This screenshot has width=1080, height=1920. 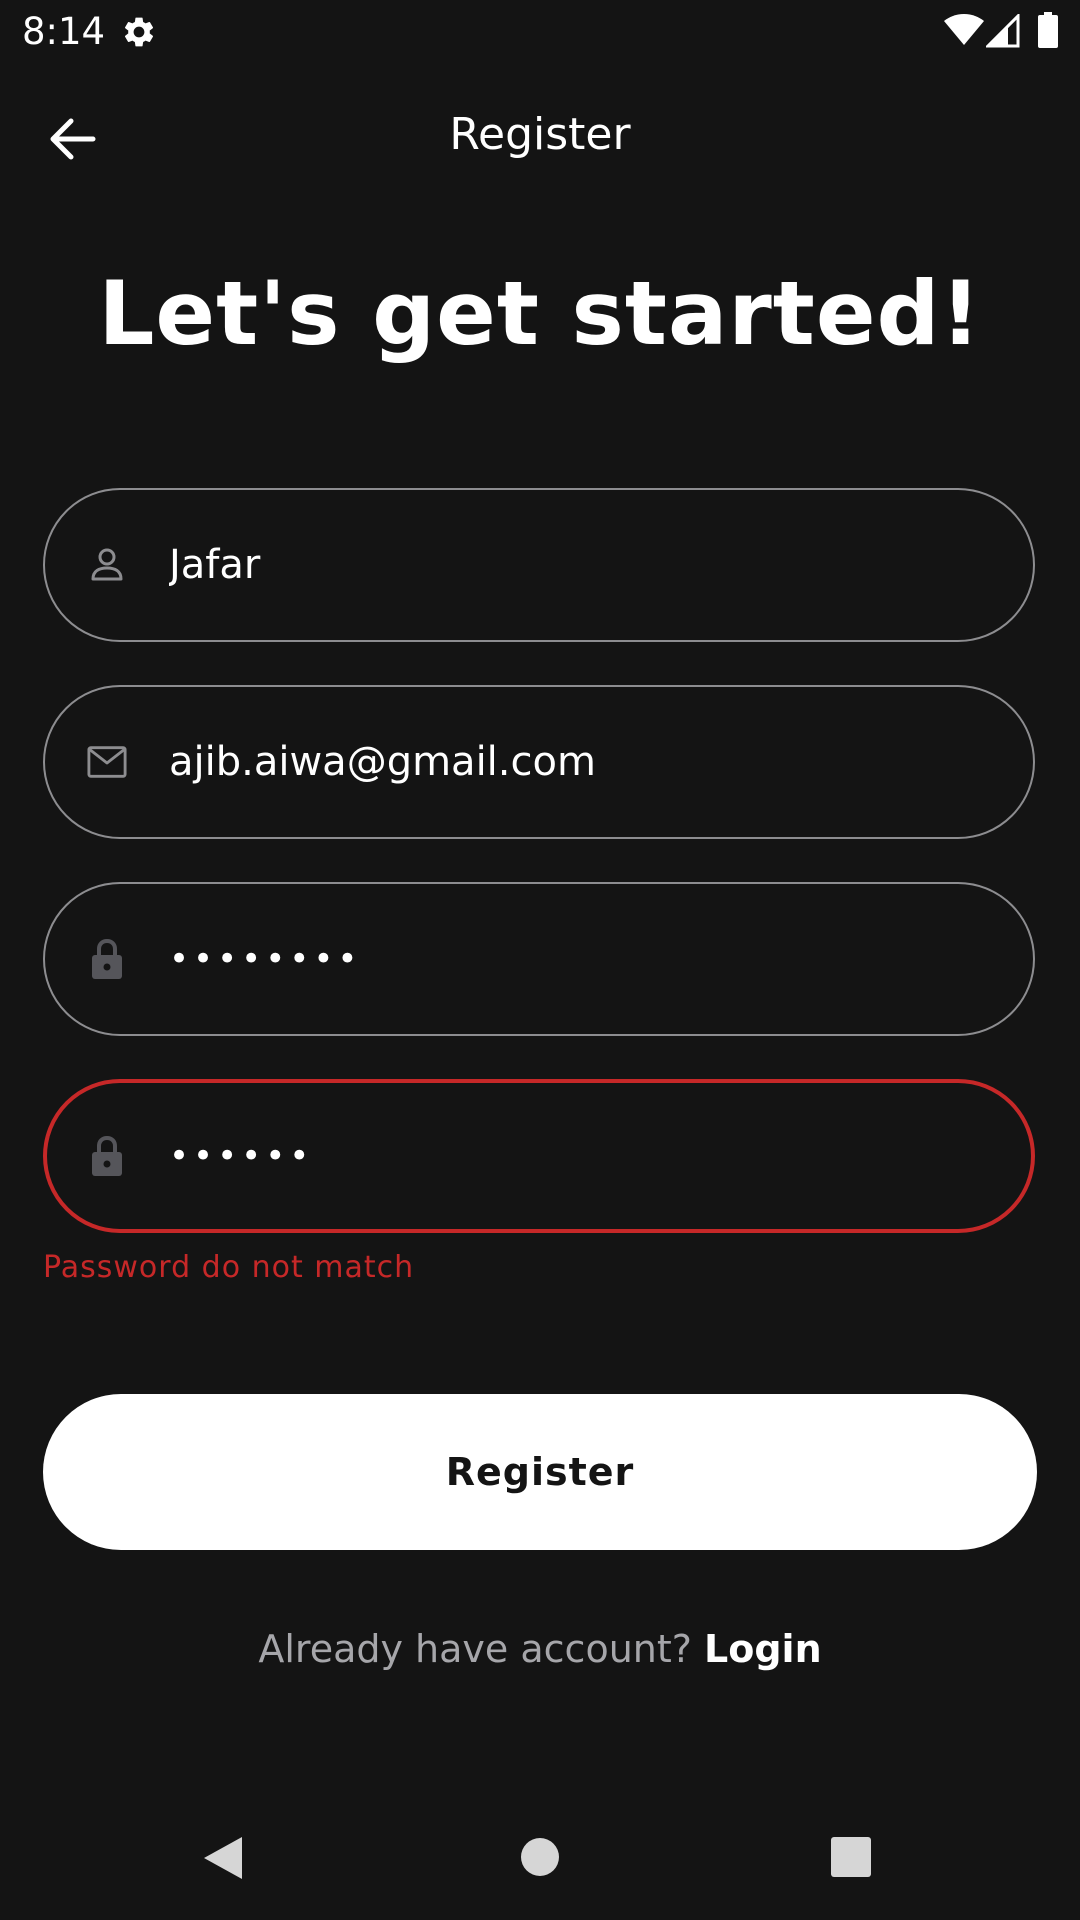 What do you see at coordinates (1048, 30) in the screenshot?
I see `battery-icon` at bounding box center [1048, 30].